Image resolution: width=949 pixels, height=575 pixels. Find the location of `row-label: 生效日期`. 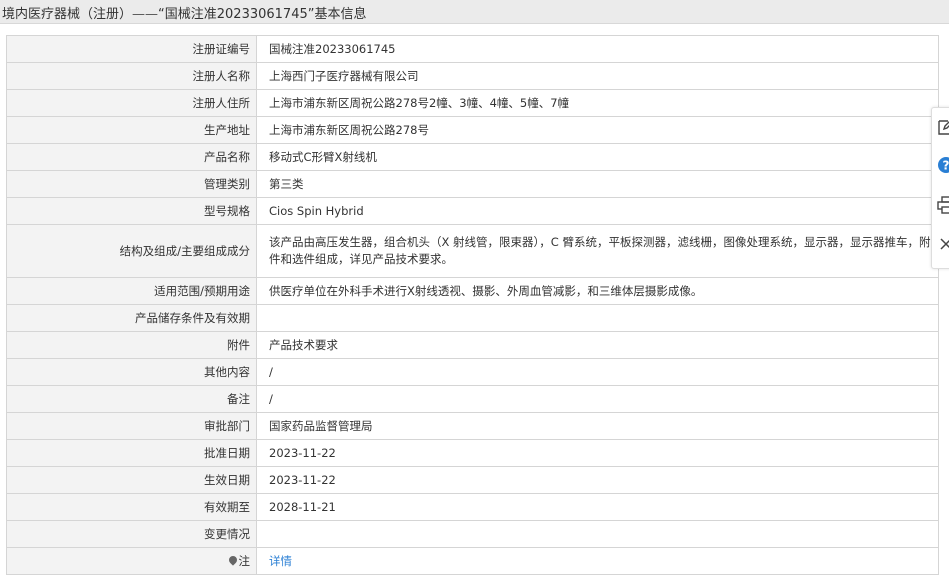

row-label: 生效日期 is located at coordinates (131, 480).